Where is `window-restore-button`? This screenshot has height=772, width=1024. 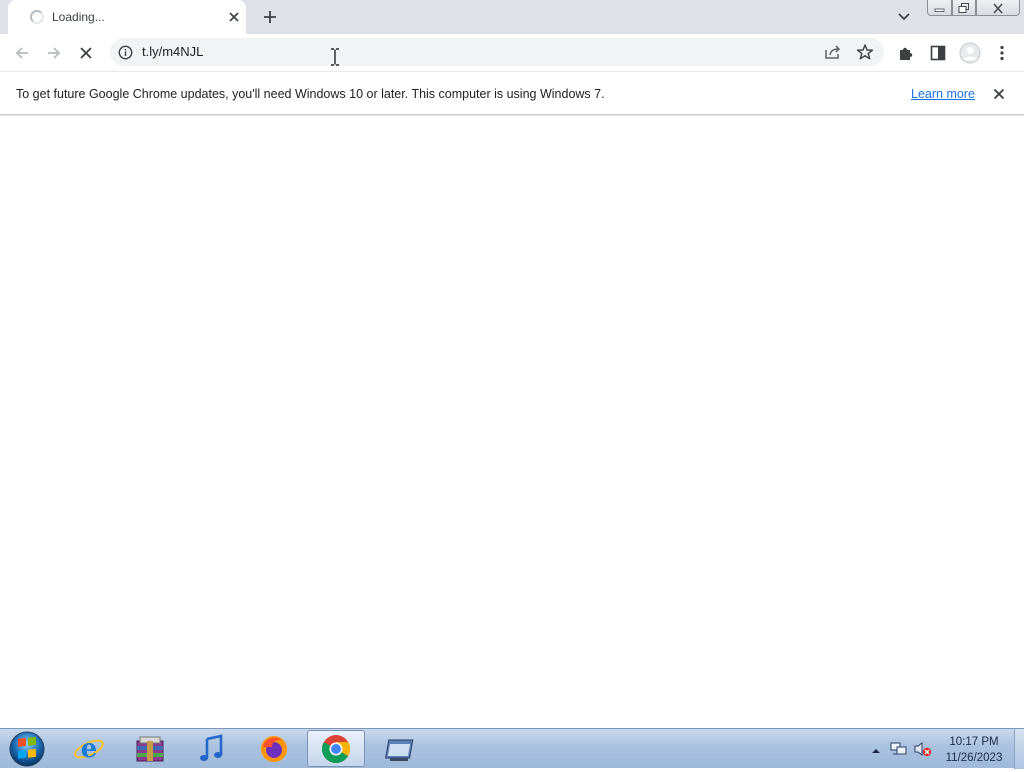 window-restore-button is located at coordinates (964, 8).